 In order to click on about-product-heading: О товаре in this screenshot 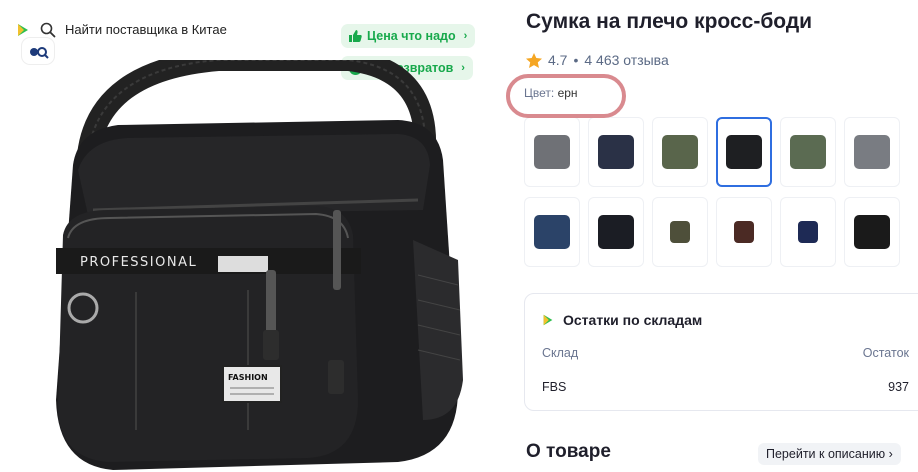, I will do `click(568, 451)`.